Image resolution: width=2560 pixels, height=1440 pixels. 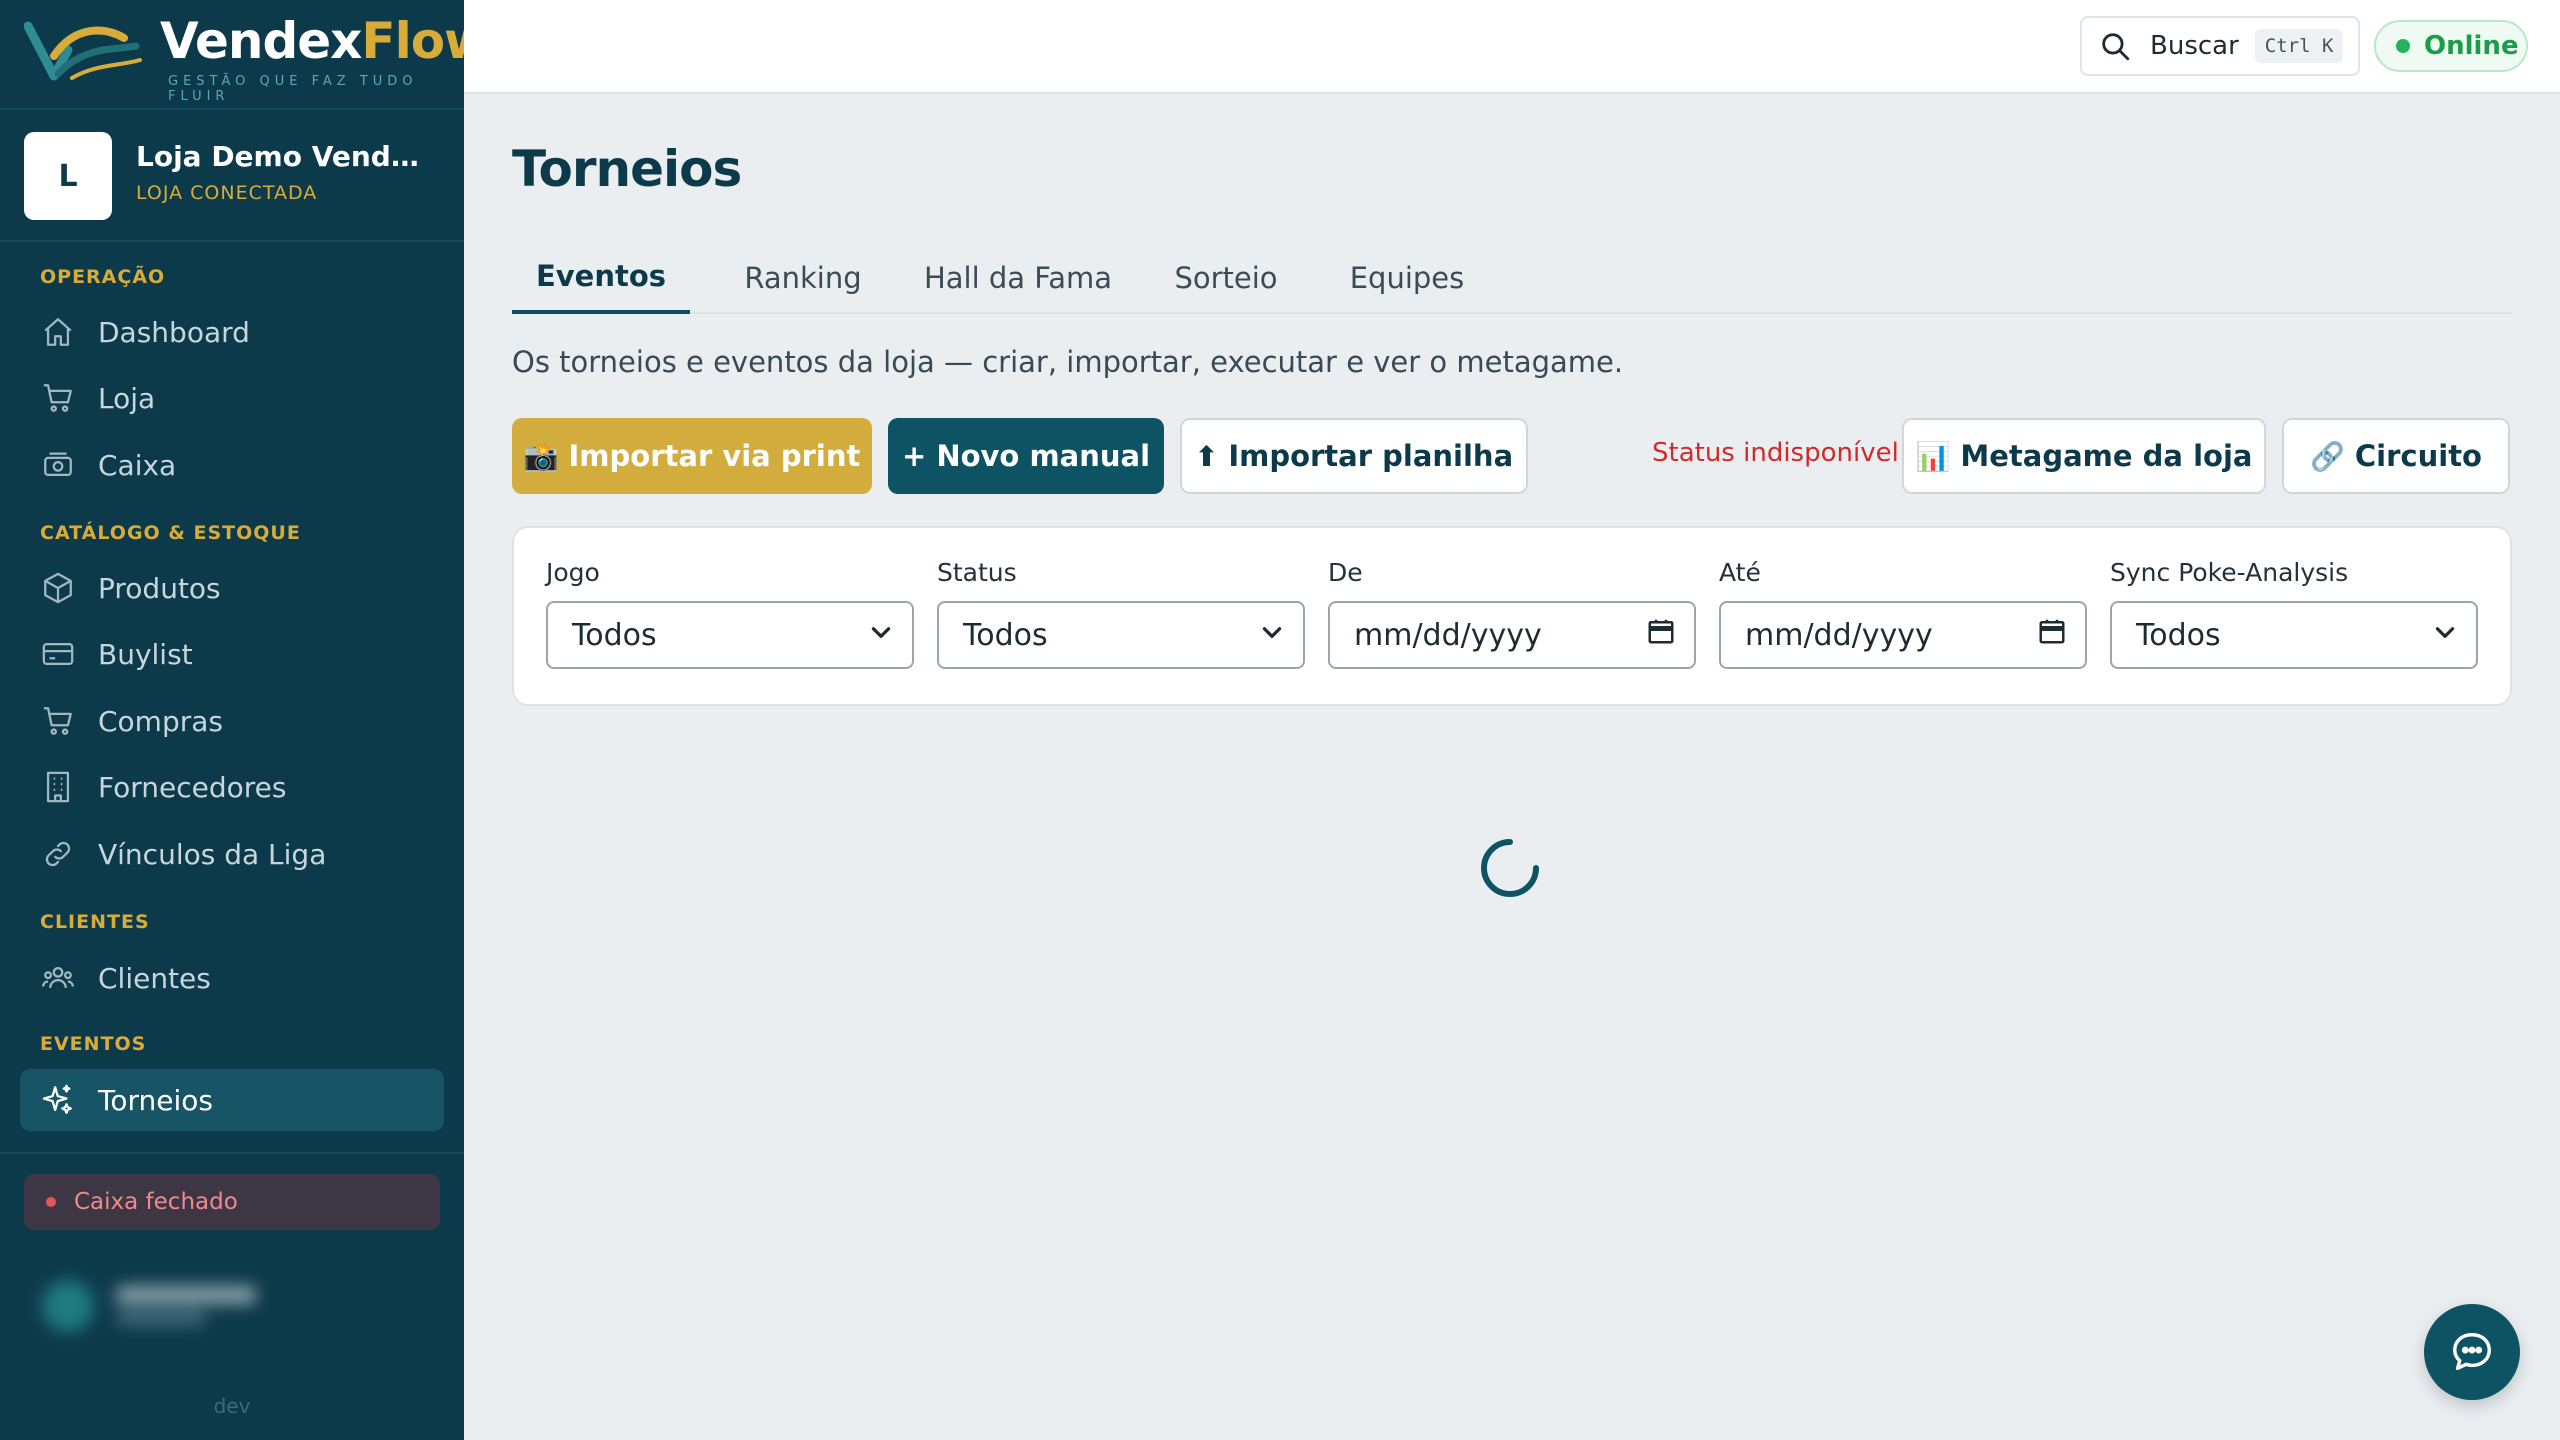 I want to click on metagame-button: 📊 Metagame da loja, so click(x=2084, y=456).